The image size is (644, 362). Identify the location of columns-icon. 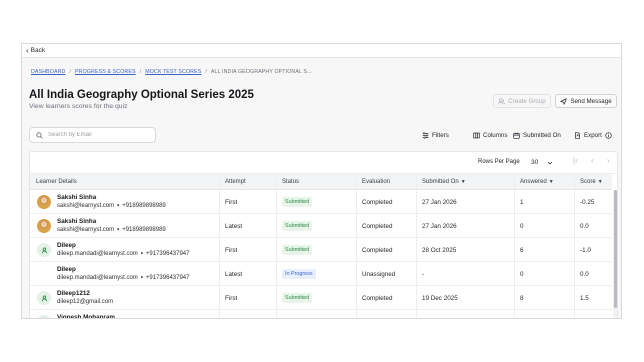
(476, 135).